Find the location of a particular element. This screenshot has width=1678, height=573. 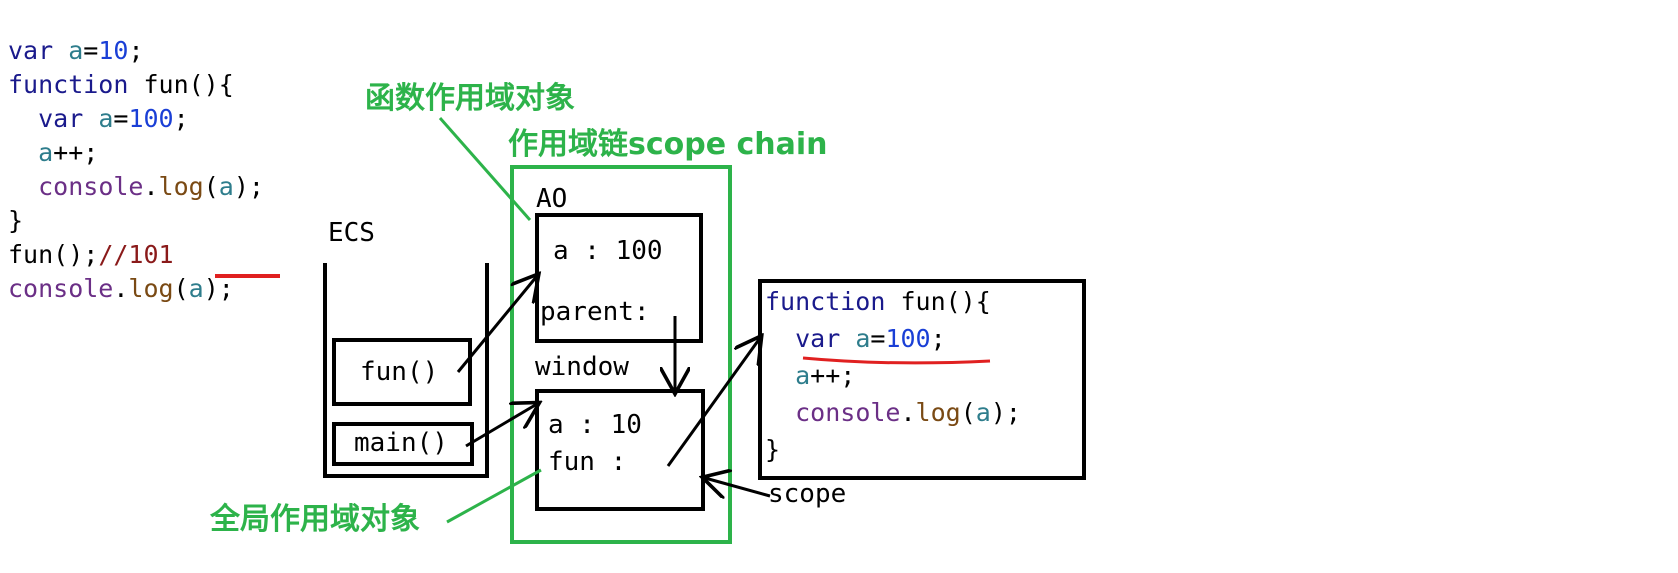

code-line-7: fun();//101 is located at coordinates (91, 255).